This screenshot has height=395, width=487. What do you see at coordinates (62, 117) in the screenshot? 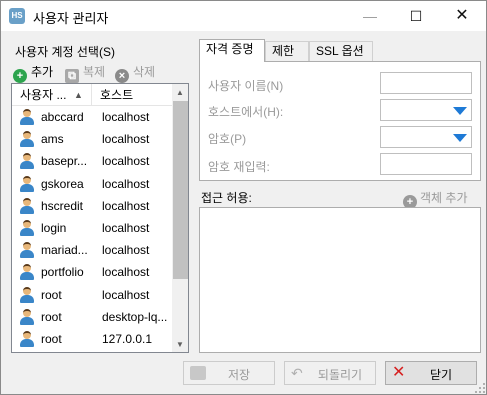
I see `user-name: abccard` at bounding box center [62, 117].